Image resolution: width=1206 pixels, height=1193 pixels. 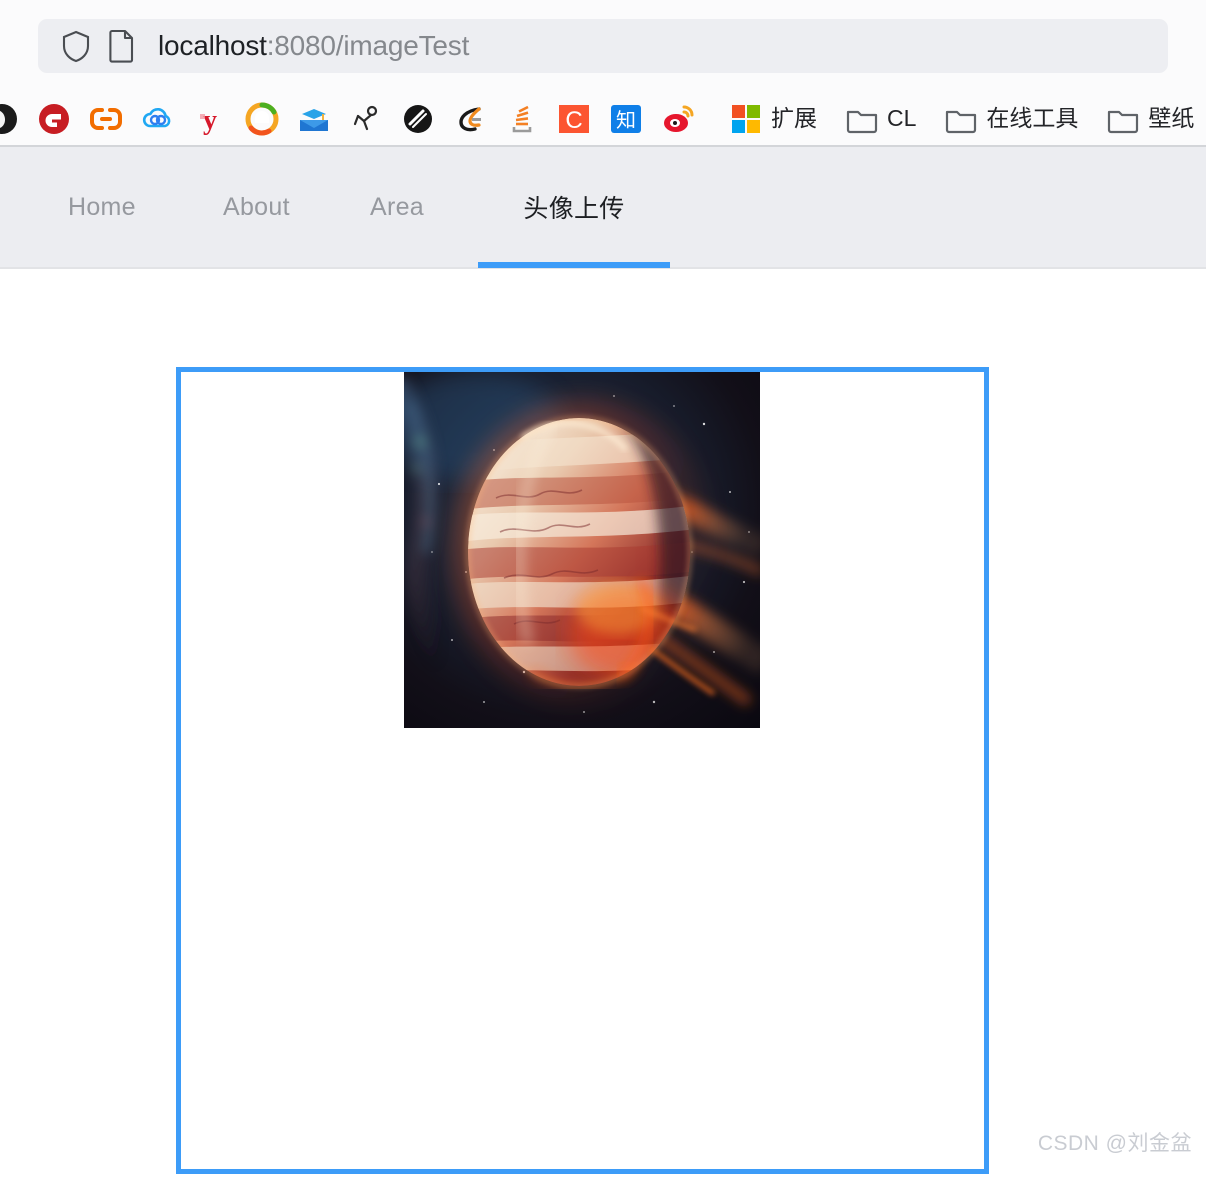 I want to click on bookmark-stackoverflow, so click(x=522, y=119).